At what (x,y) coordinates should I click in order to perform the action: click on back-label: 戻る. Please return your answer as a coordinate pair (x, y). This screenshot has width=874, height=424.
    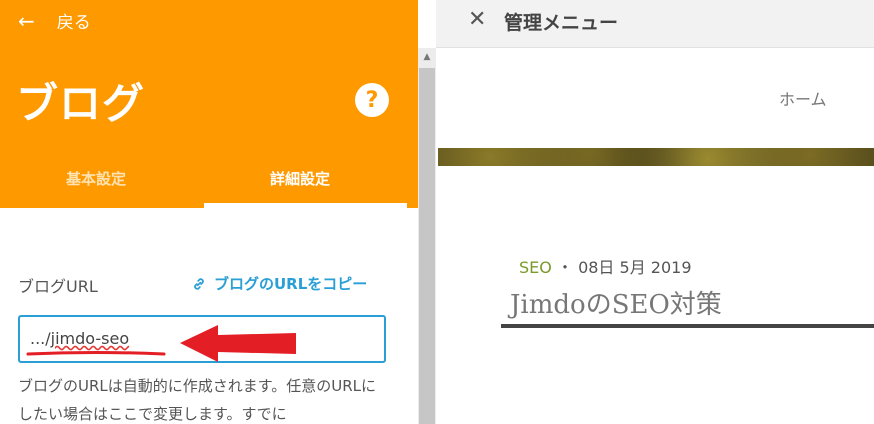
    Looking at the image, I should click on (73, 23).